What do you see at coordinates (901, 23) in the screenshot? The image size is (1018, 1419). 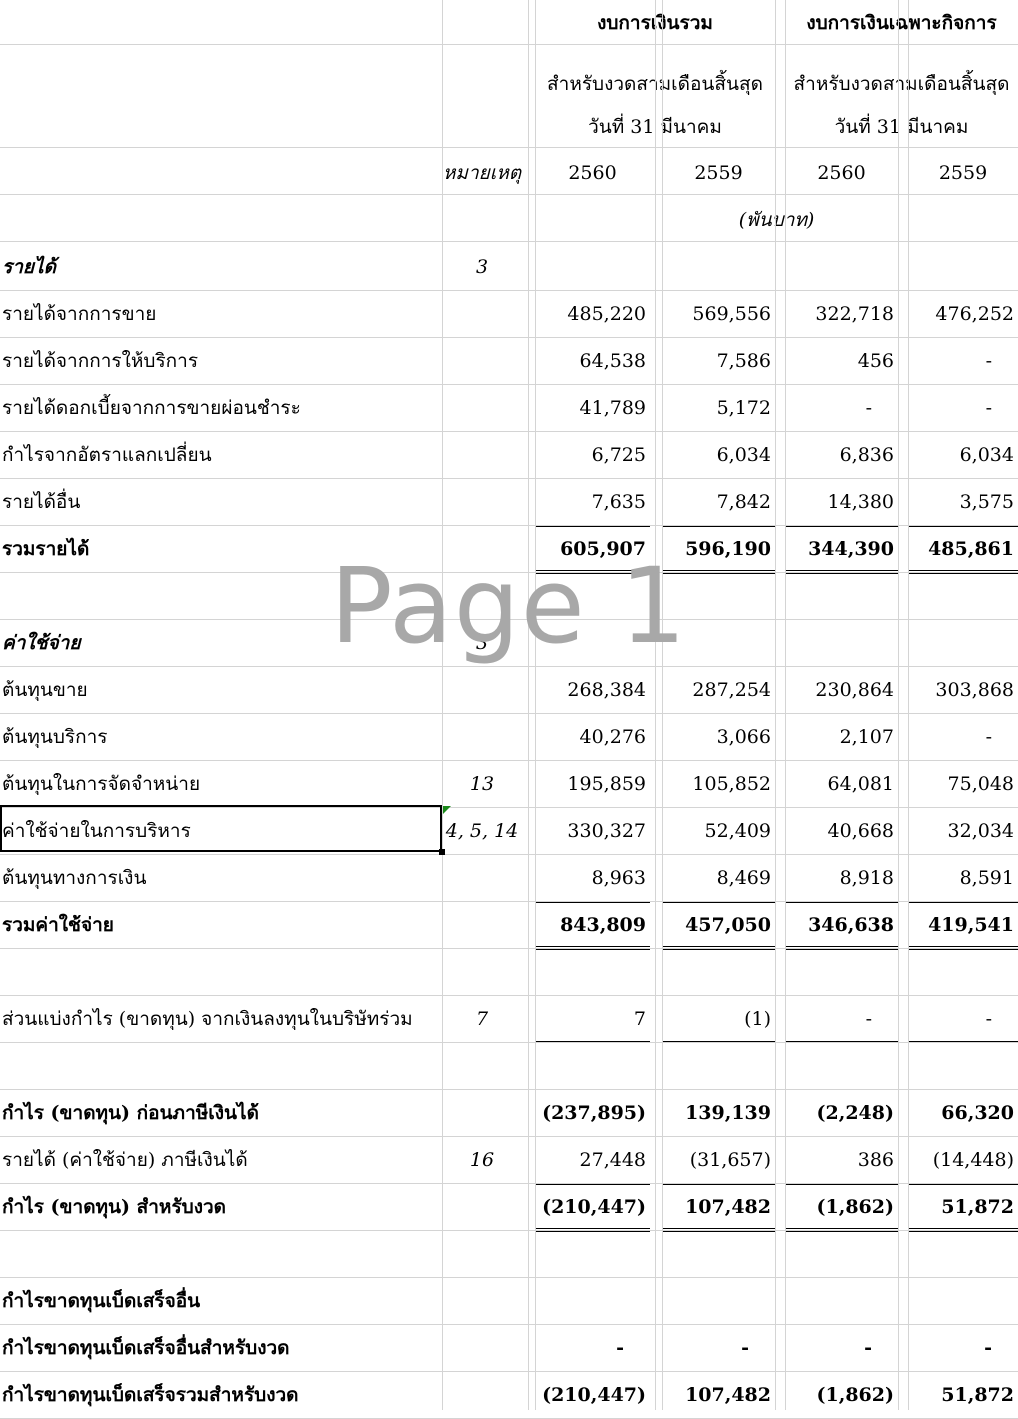 I see `header-separate: งบการเงินเฉพาะกิจการ` at bounding box center [901, 23].